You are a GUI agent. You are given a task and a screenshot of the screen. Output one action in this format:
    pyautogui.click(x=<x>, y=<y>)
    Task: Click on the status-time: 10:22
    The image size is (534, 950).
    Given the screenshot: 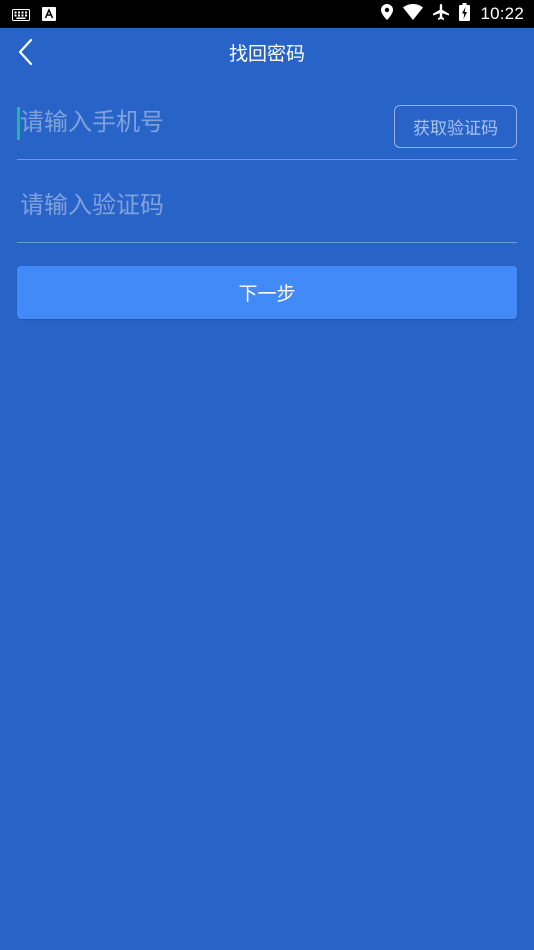 What is the action you would take?
    pyautogui.click(x=502, y=13)
    